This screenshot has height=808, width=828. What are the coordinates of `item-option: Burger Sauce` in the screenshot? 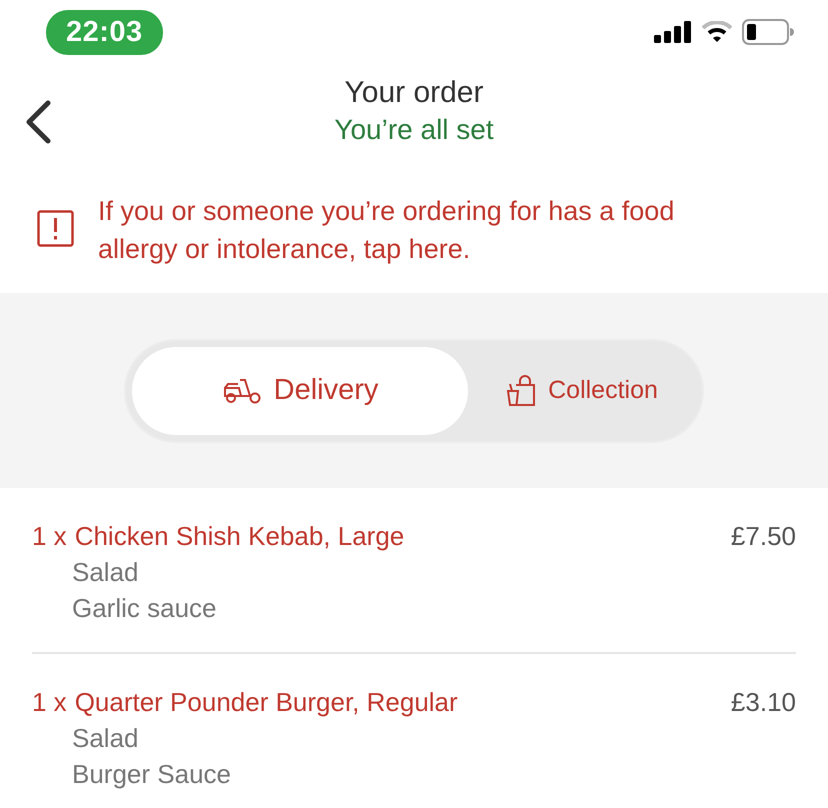 It's located at (151, 774).